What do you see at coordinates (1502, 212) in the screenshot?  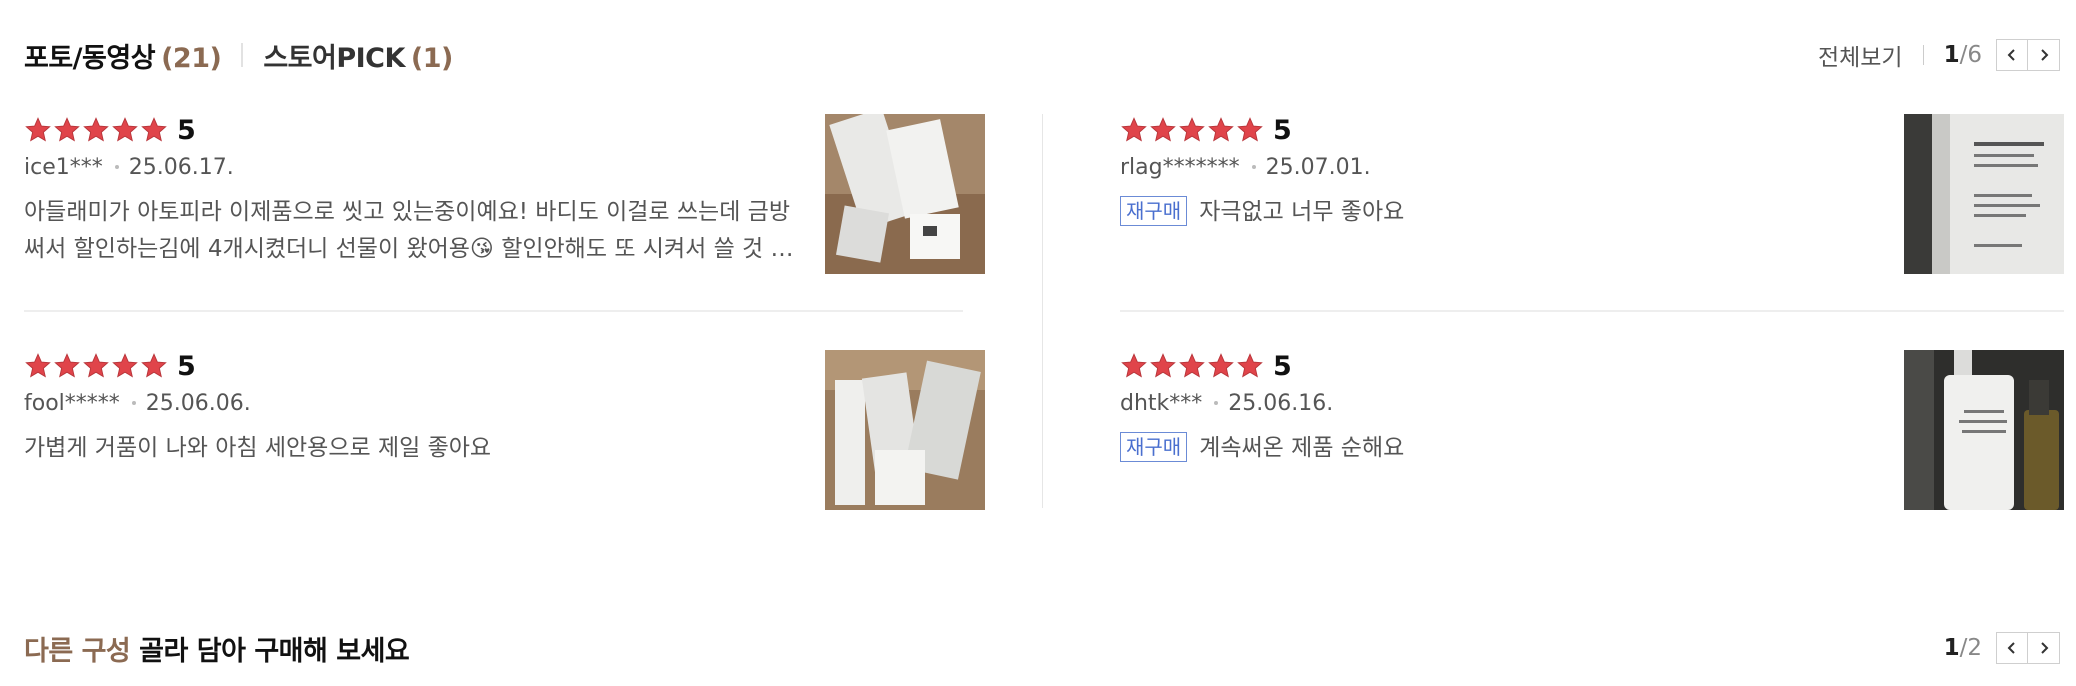 I see `review-content: 재구매 자극없고 너무 좋아요` at bounding box center [1502, 212].